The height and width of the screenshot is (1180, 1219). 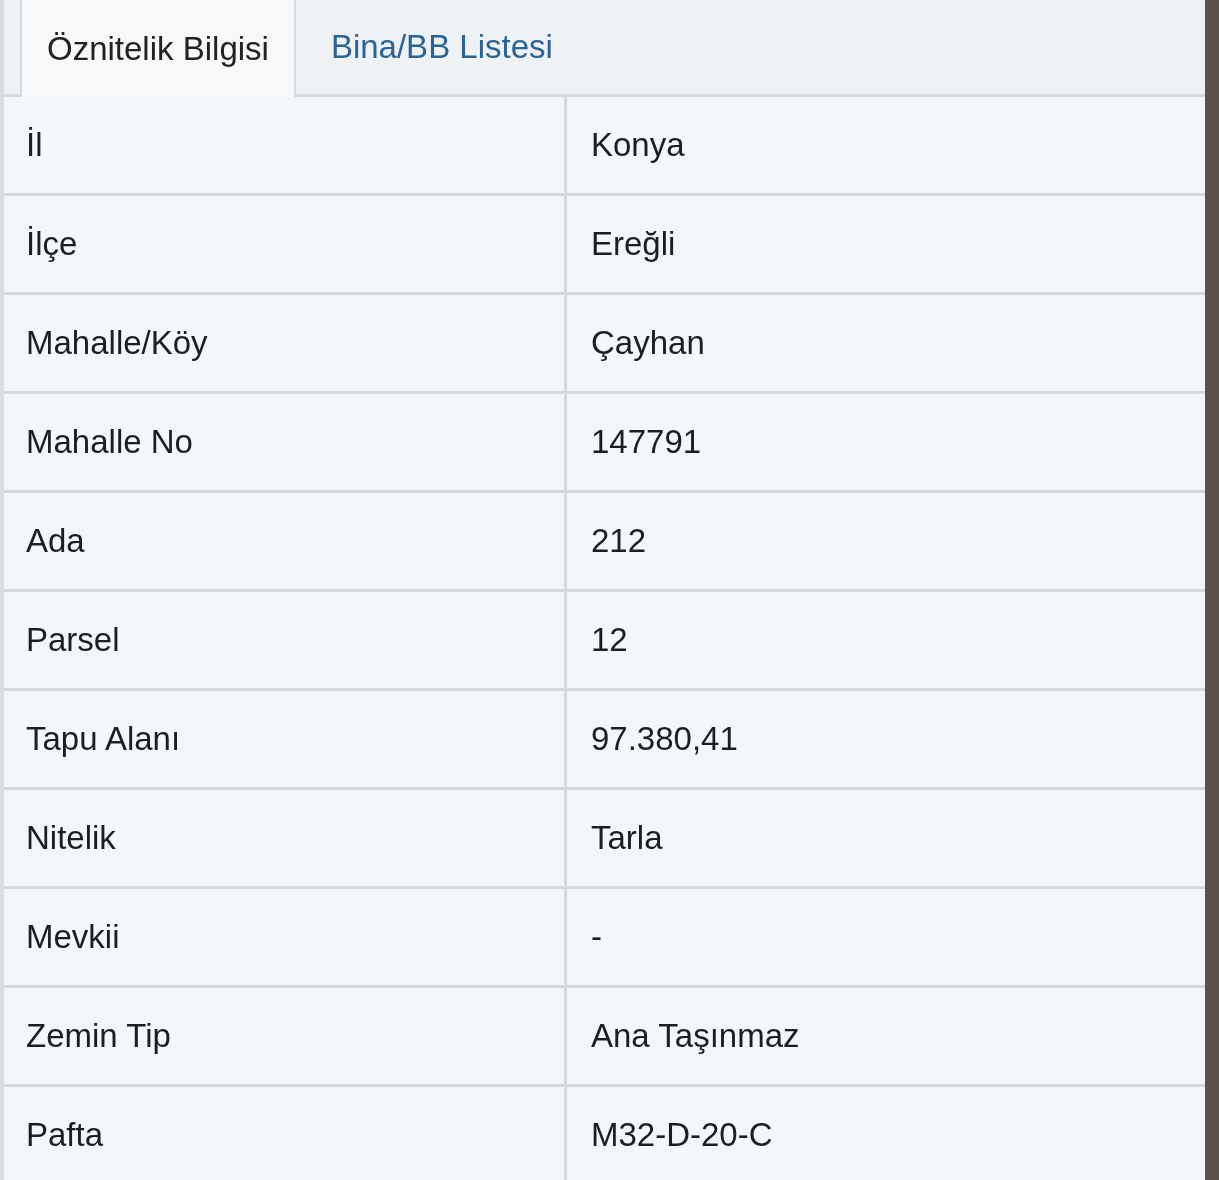 I want to click on table-cell: Parsel, so click(x=285, y=640).